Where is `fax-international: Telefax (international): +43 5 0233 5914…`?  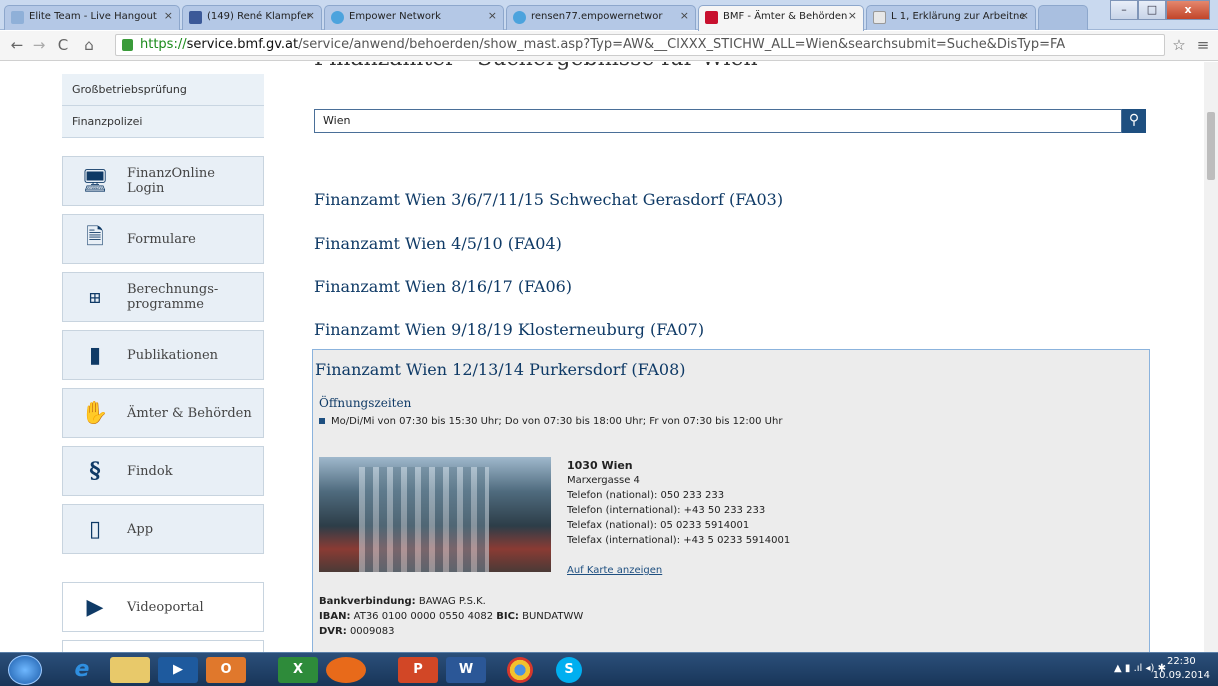
fax-international: Telefax (international): +43 5 0233 5914… is located at coordinates (679, 540).